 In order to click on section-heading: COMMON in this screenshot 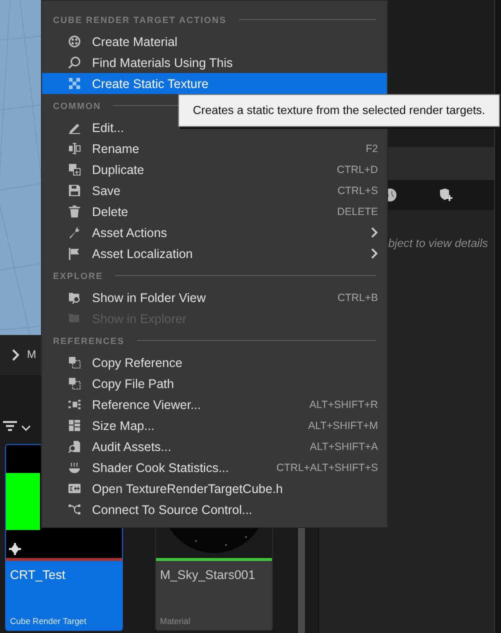, I will do `click(77, 105)`.